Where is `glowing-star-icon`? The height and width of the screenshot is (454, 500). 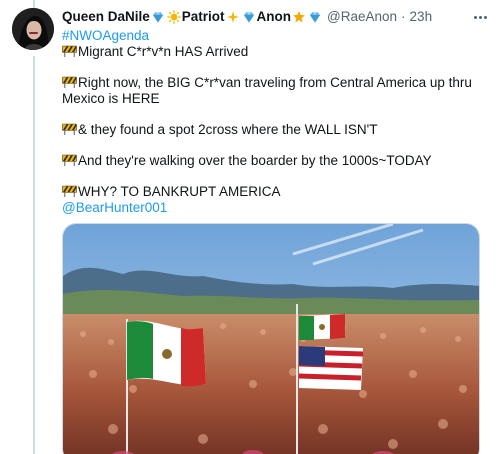 glowing-star-icon is located at coordinates (299, 17).